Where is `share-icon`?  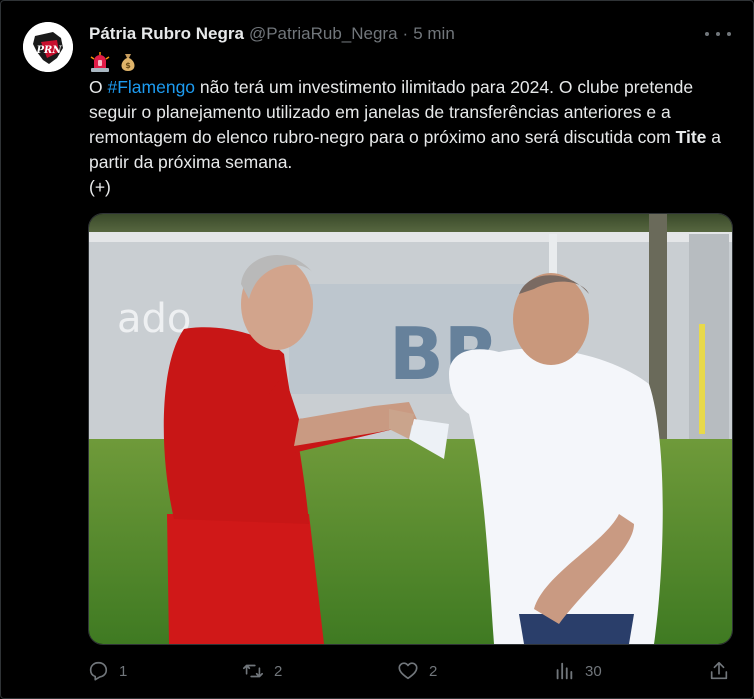 share-icon is located at coordinates (719, 670).